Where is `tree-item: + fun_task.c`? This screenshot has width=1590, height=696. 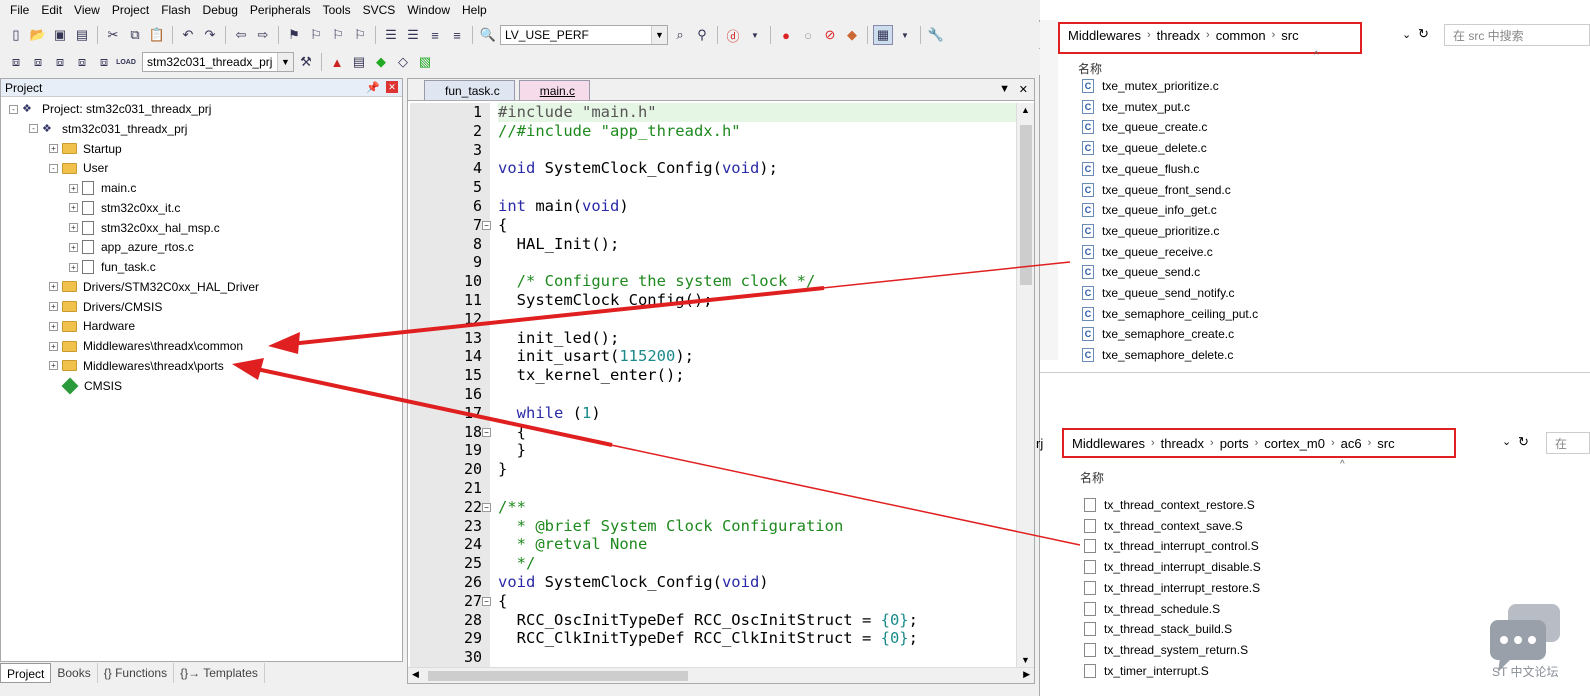
tree-item: + fun_task.c is located at coordinates (112, 267).